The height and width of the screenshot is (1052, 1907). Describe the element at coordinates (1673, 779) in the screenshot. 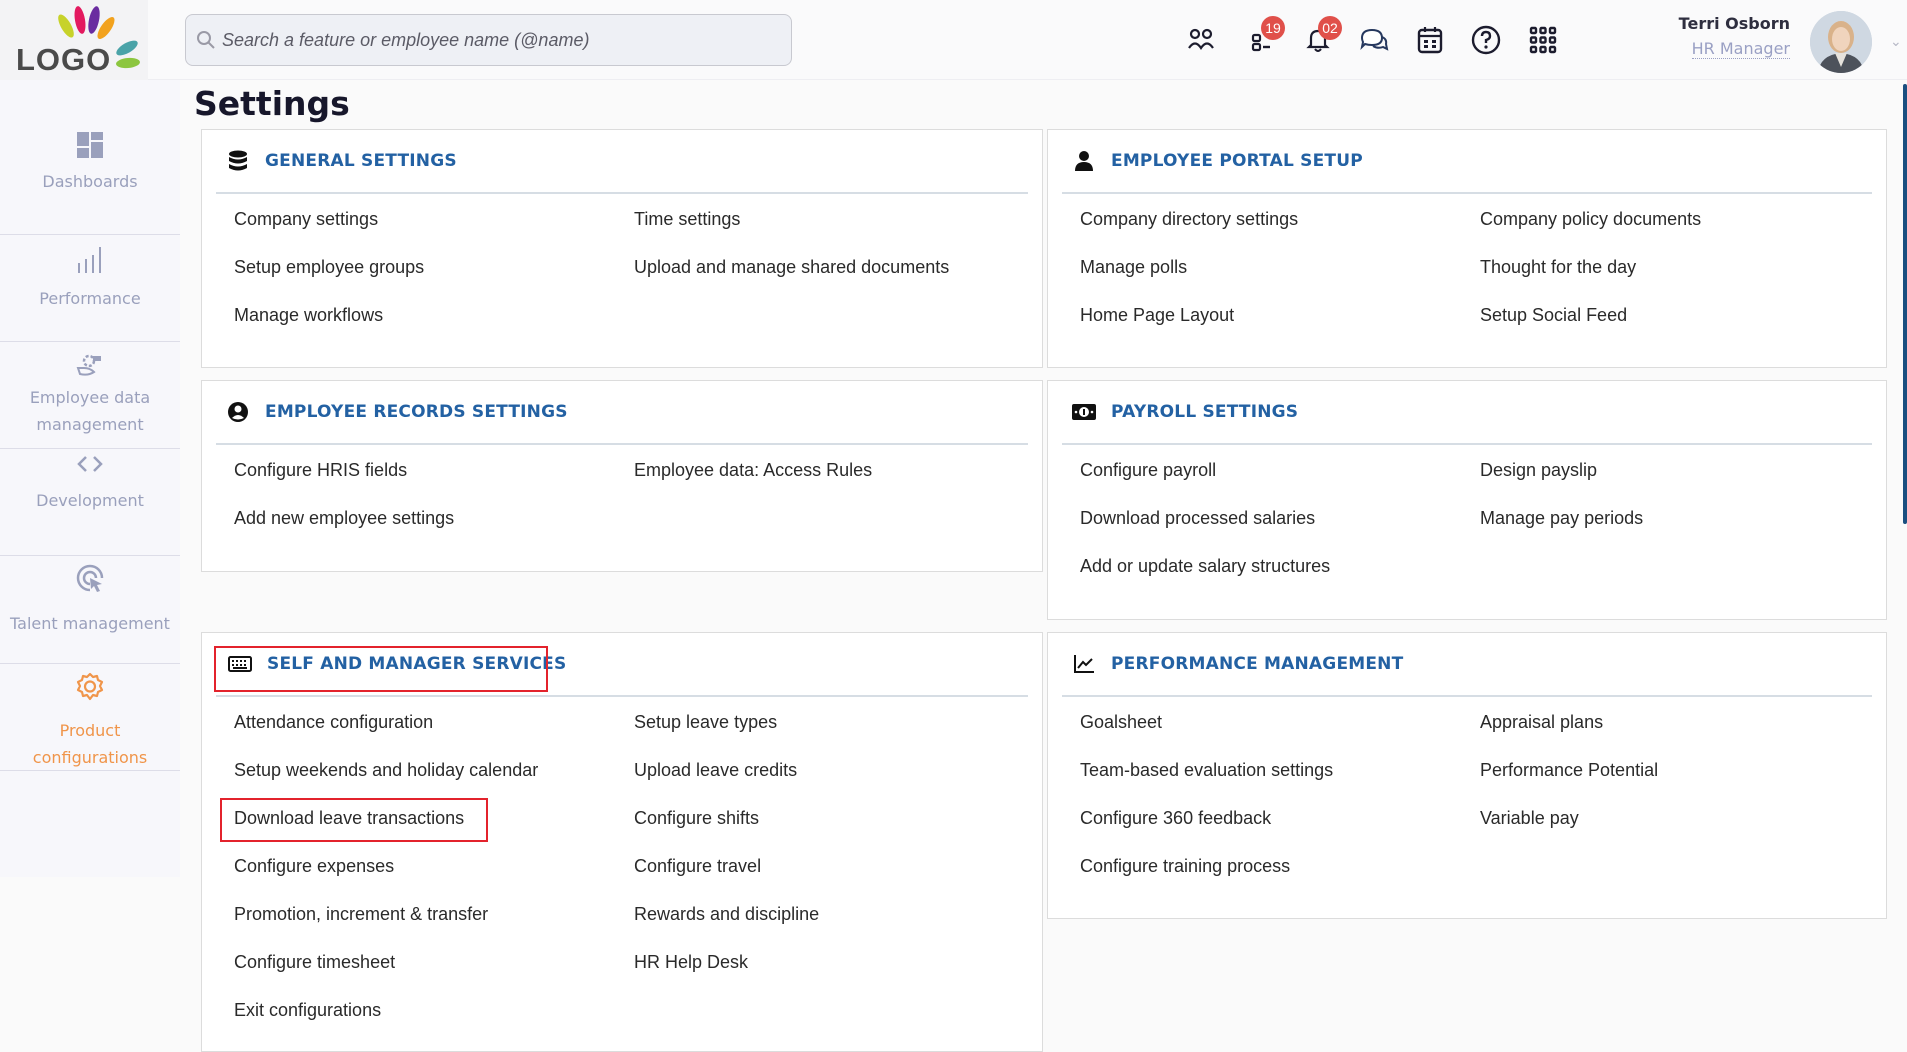

I see `settings-link: Performance Potential` at that location.